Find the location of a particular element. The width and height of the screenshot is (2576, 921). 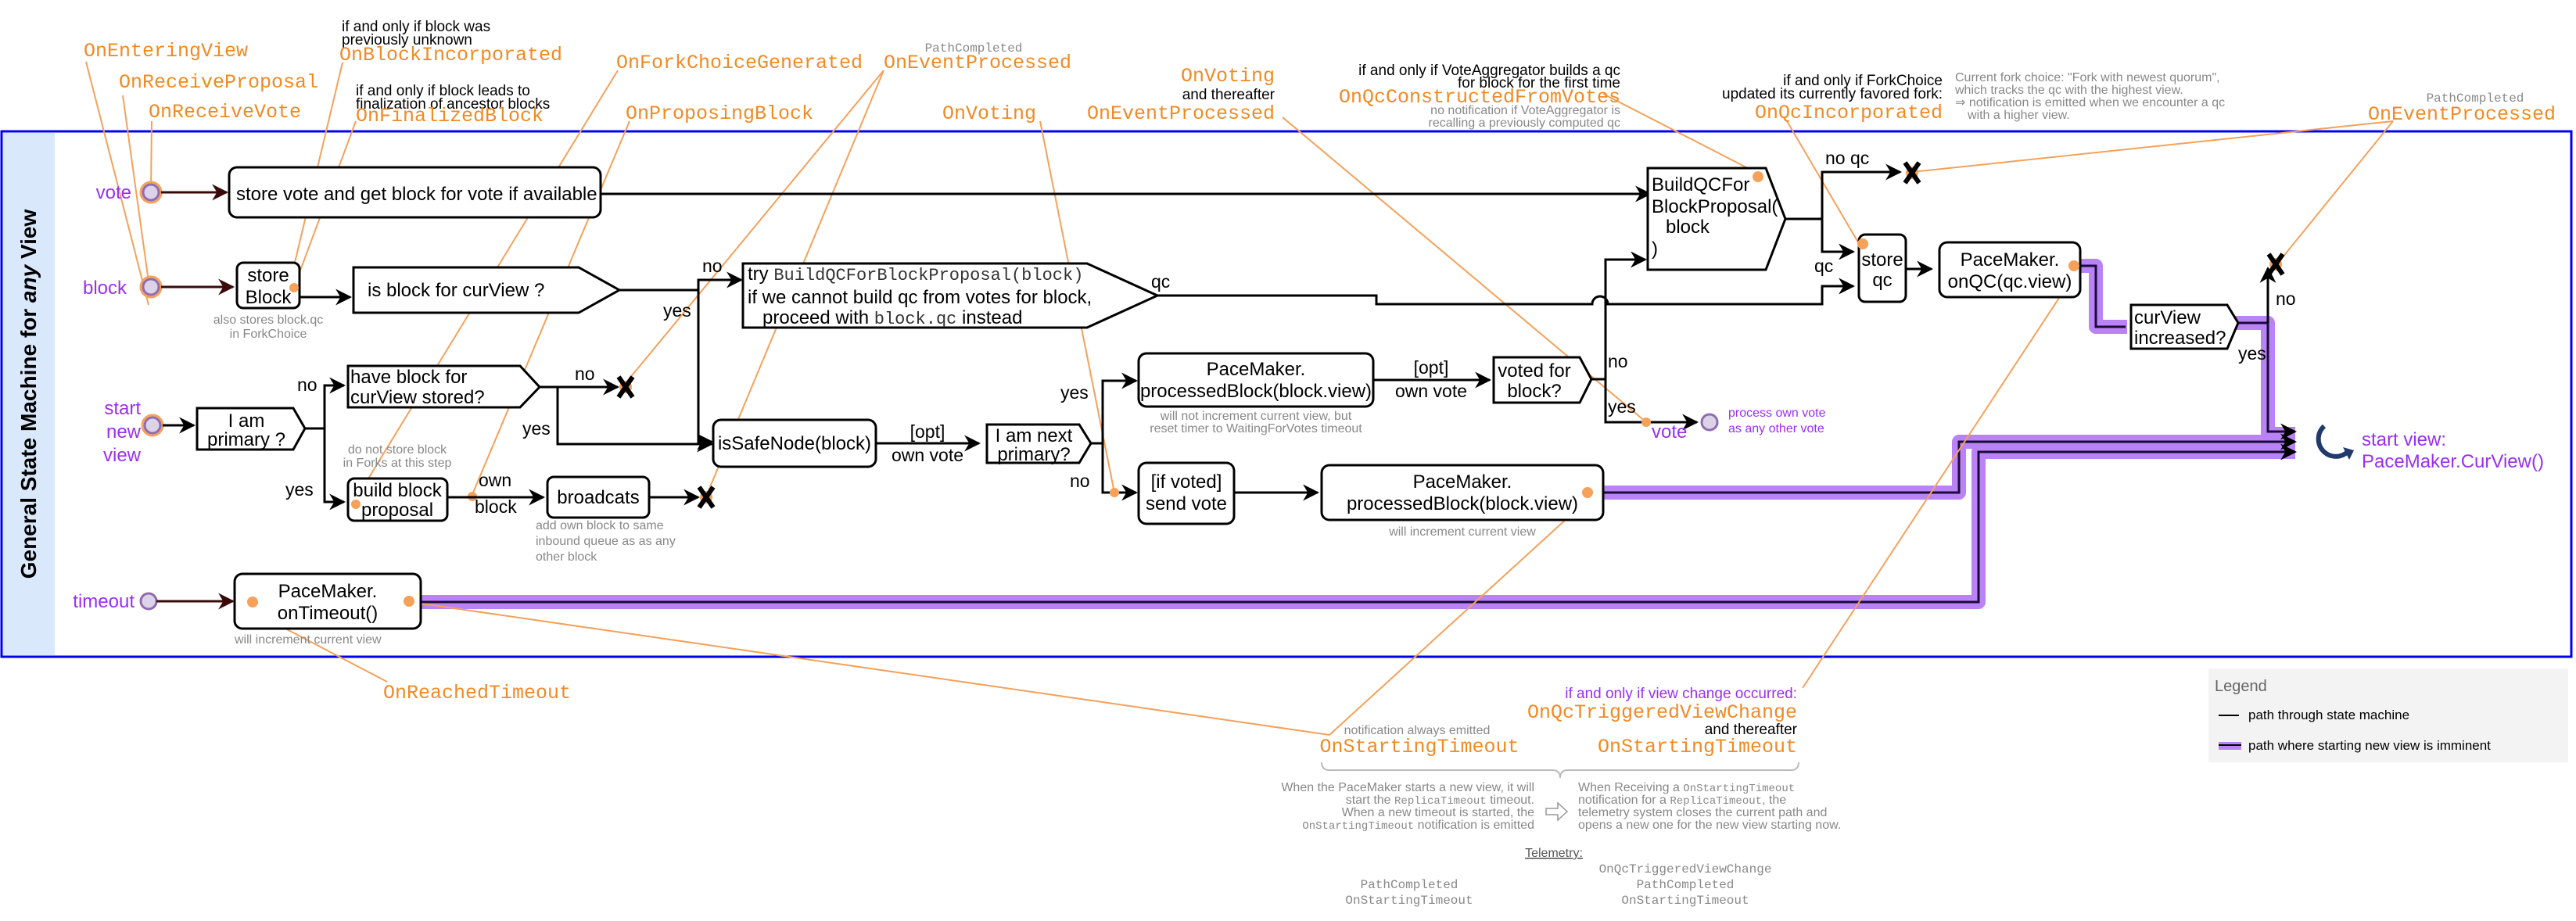

arrow-right-icon is located at coordinates (1557, 811).